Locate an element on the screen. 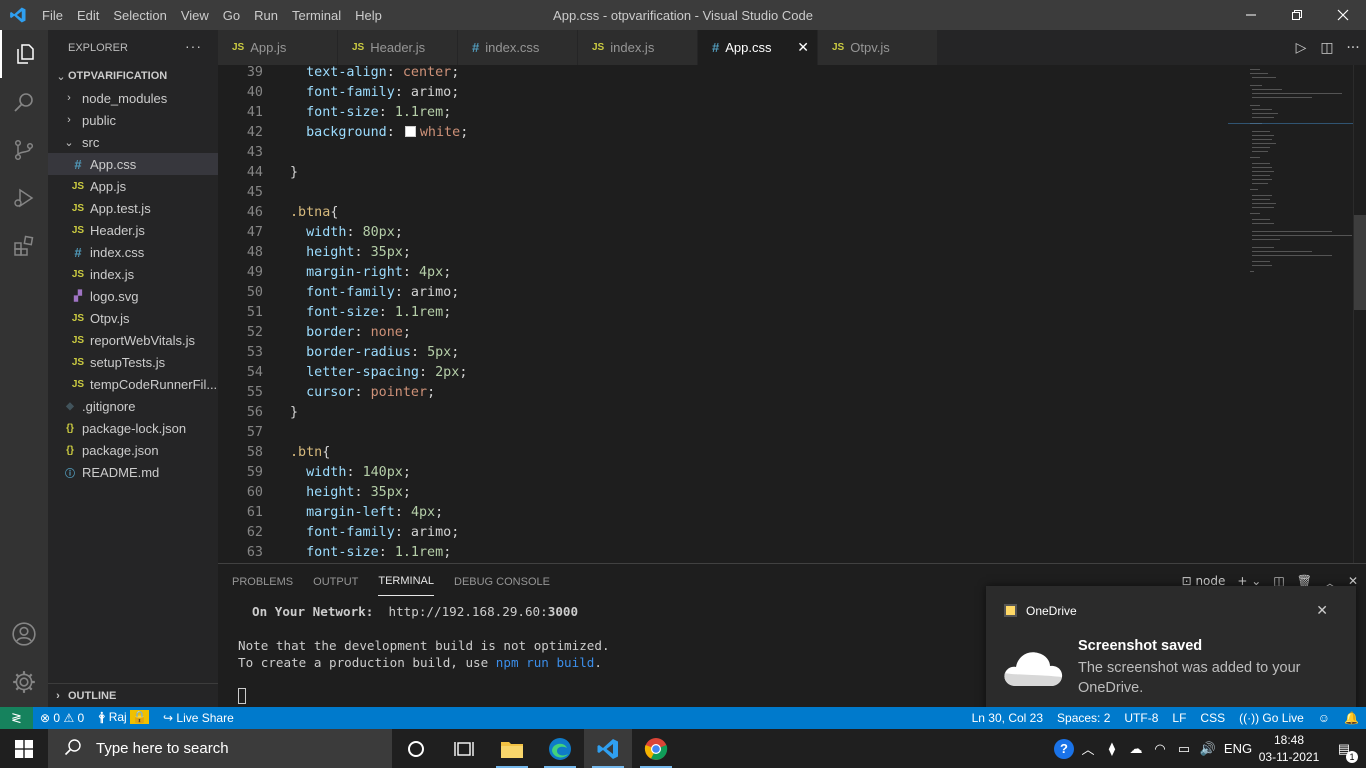  menu-help: Help is located at coordinates (368, 15).